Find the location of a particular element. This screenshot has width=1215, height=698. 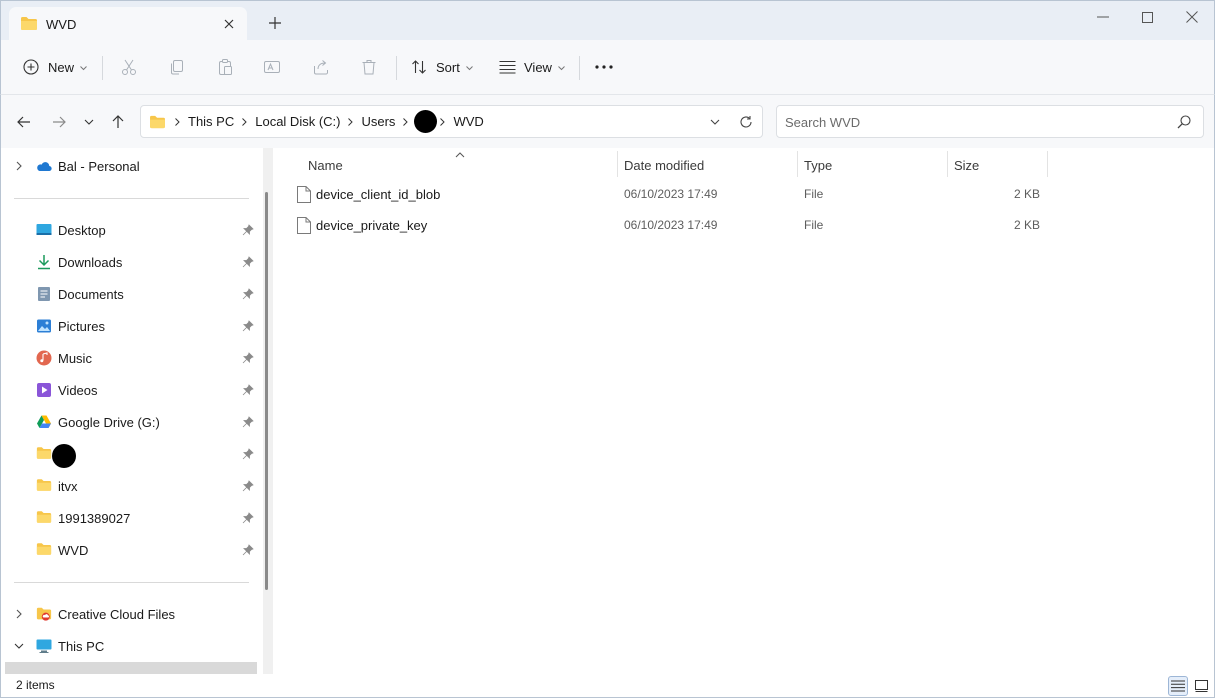

sidebar-item-desktop: Desktop is located at coordinates (132, 230).